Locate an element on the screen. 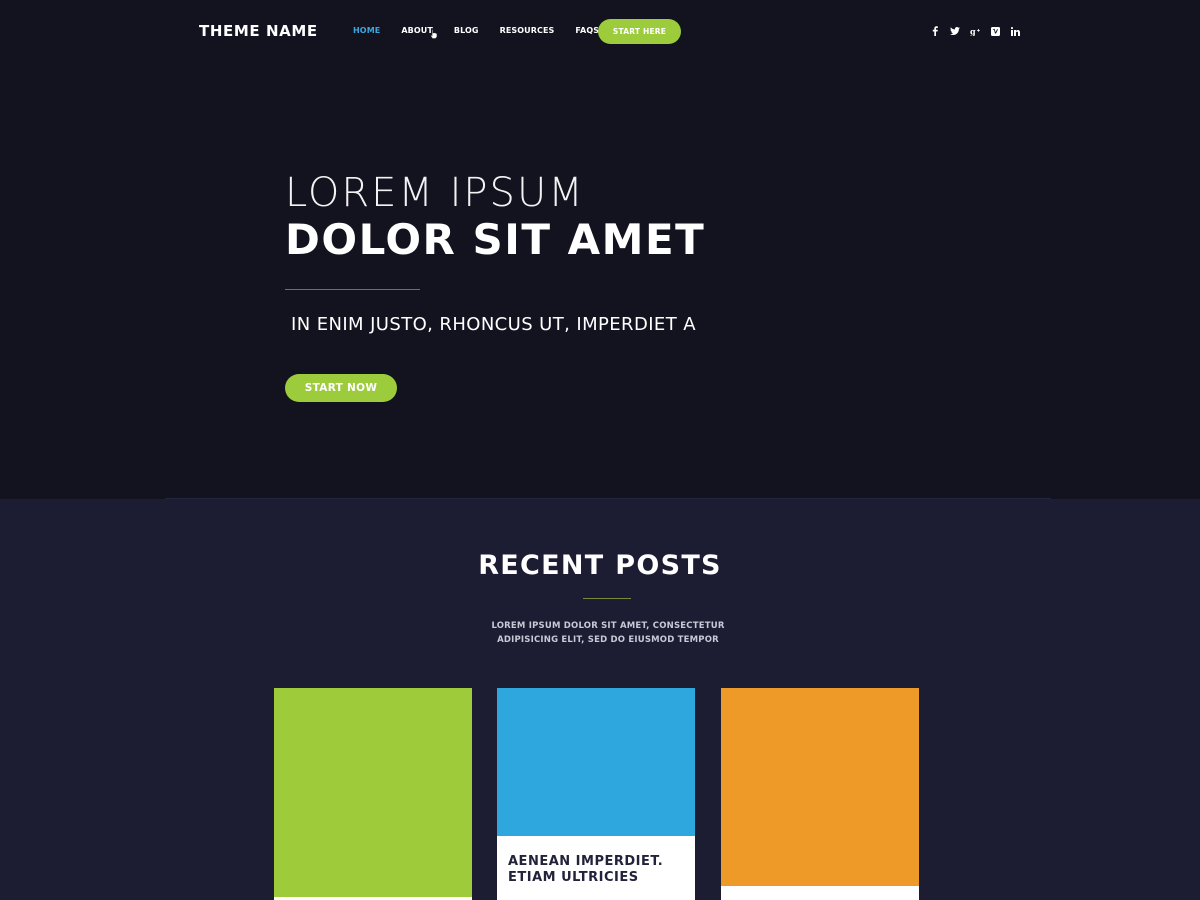 Image resolution: width=1200 pixels, height=900 pixels. social-links: g is located at coordinates (978, 31).